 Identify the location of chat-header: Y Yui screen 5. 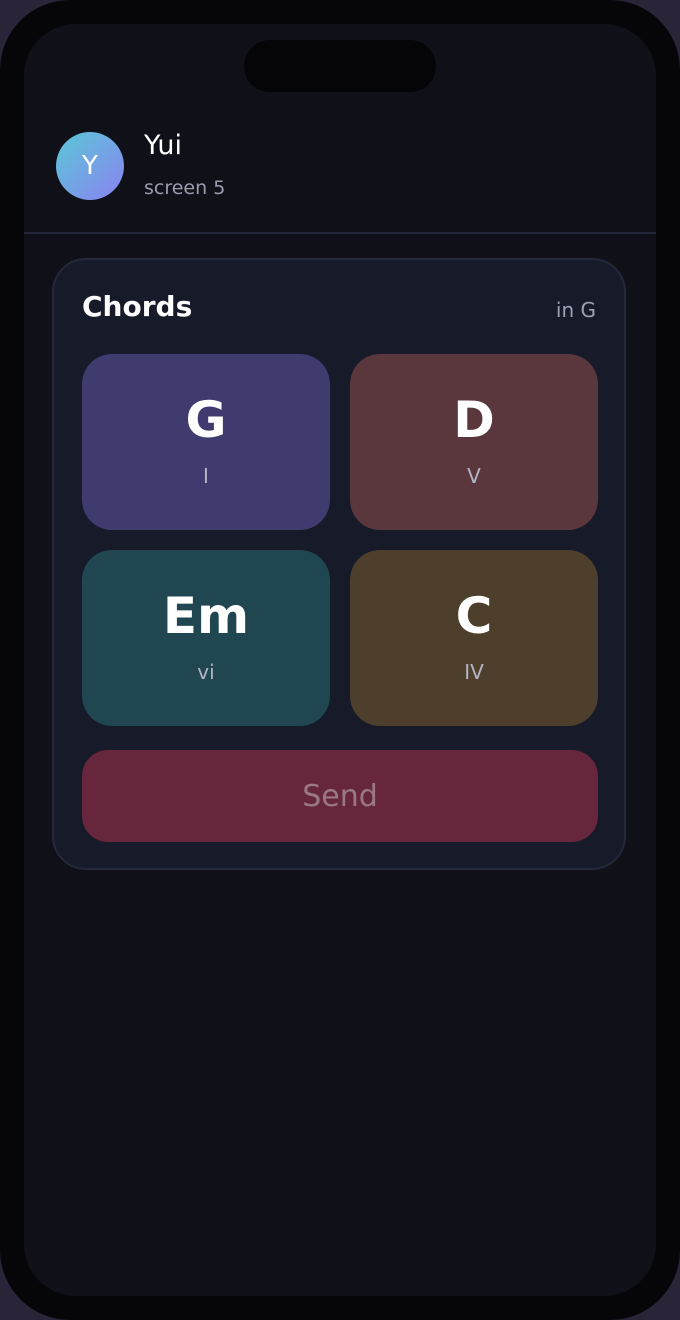
(340, 129).